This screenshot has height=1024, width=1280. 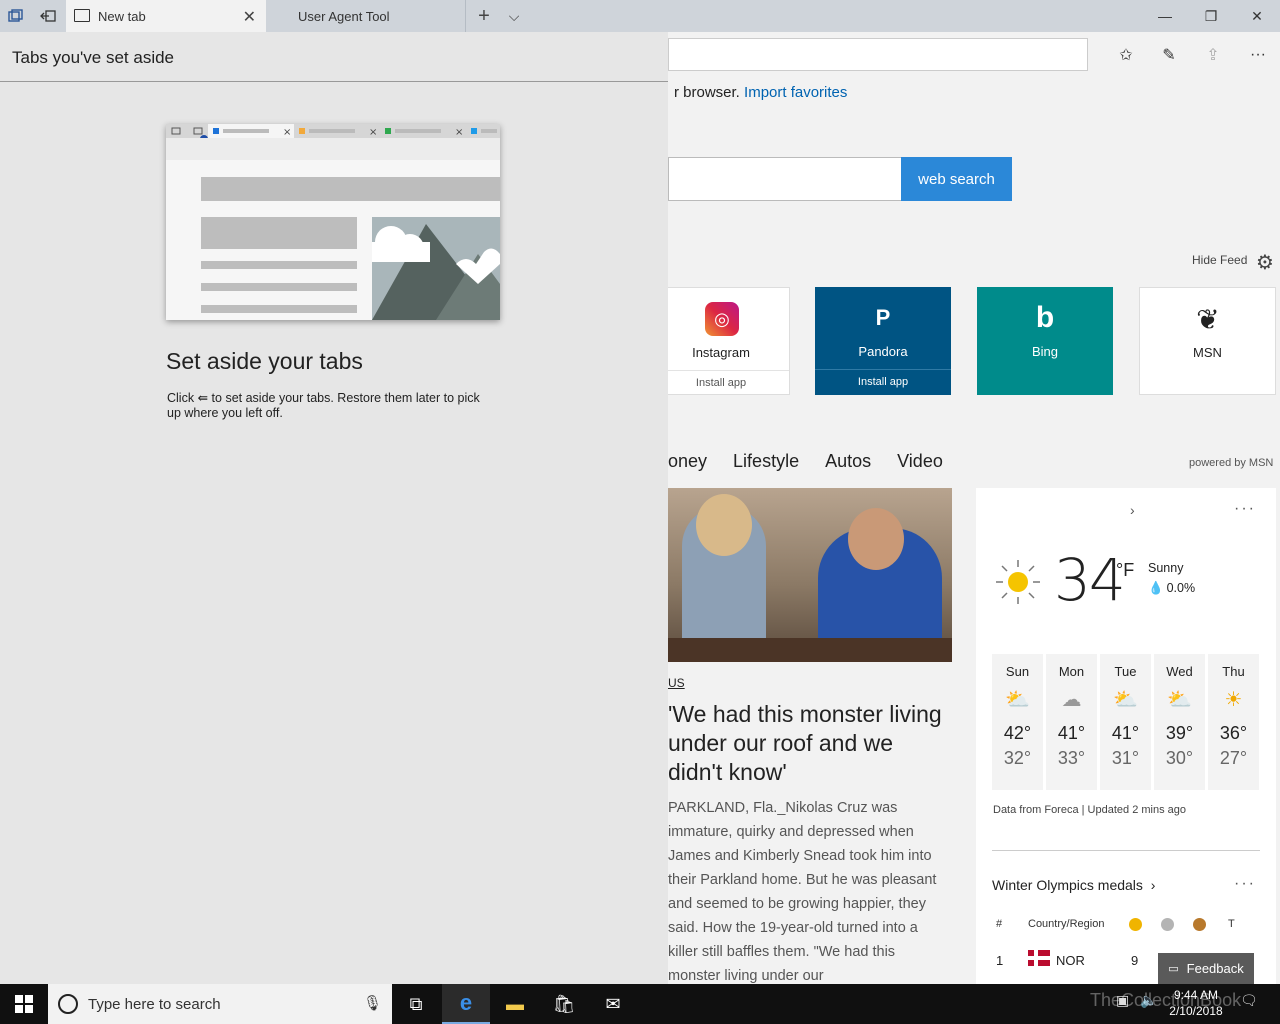 What do you see at coordinates (878, 54) in the screenshot?
I see `address-bar` at bounding box center [878, 54].